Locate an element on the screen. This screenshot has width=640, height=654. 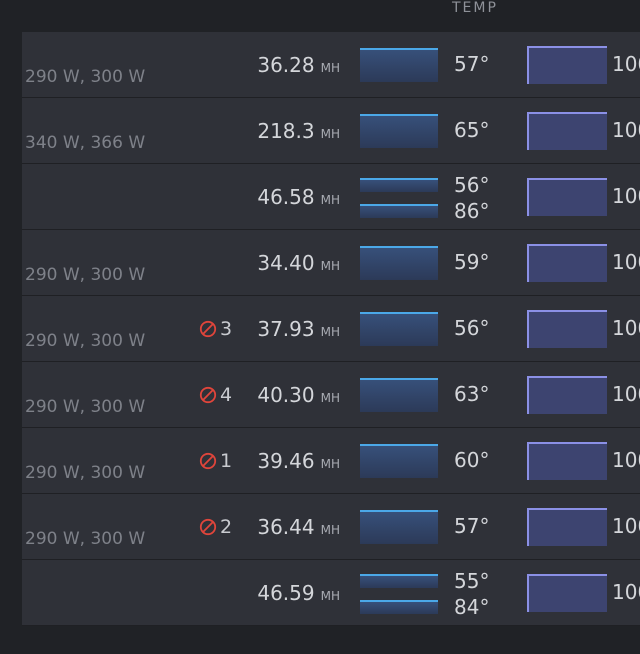
rig-row: 46.58 MH 56°86° 100 is located at coordinates (331, 197).